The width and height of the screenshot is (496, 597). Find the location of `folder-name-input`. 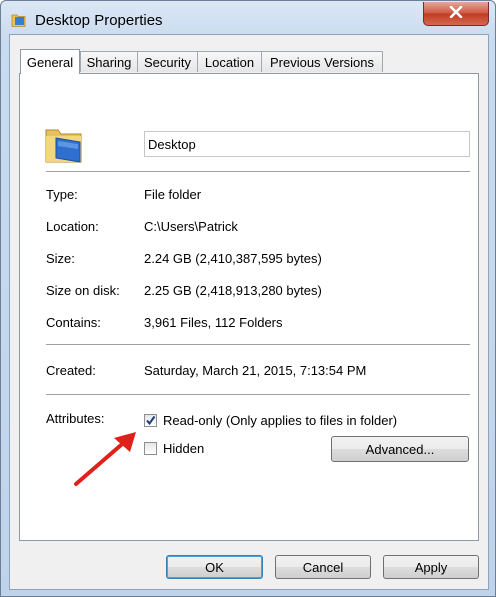

folder-name-input is located at coordinates (307, 144).